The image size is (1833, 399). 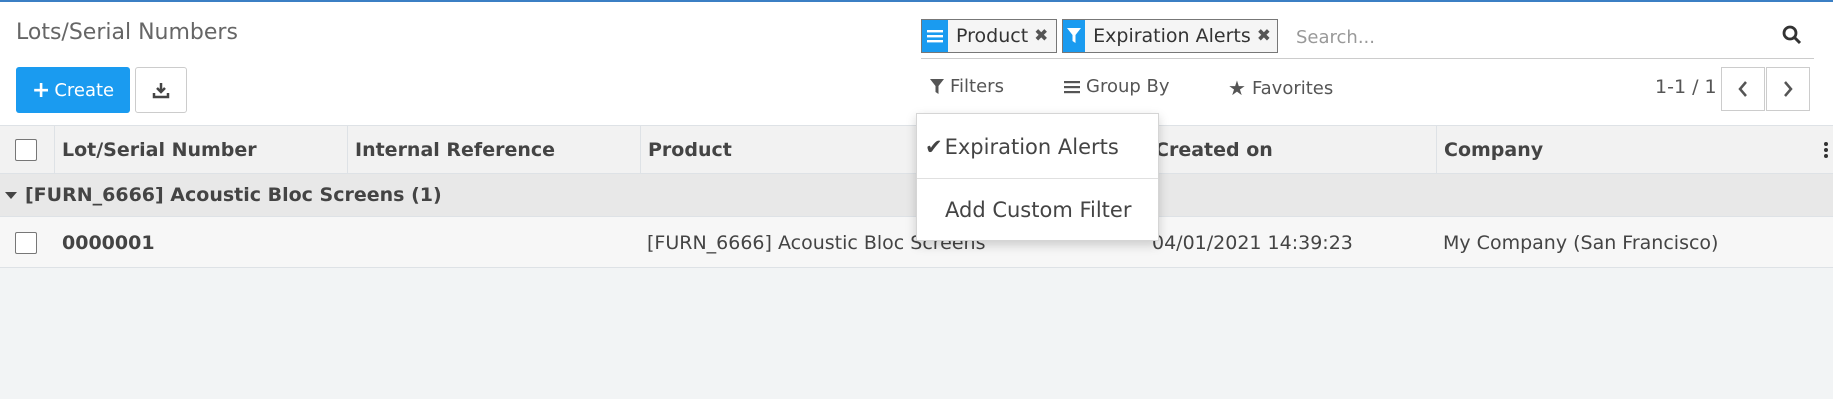 I want to click on filter-item-expiration-alerts: ✔ Expiration Alerts, so click(x=1037, y=147).